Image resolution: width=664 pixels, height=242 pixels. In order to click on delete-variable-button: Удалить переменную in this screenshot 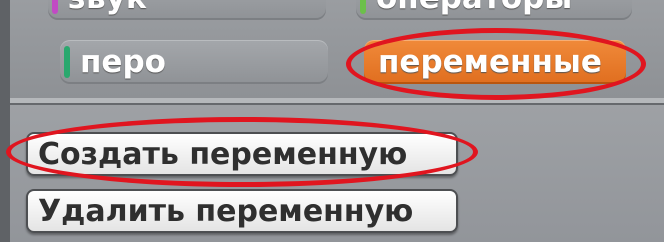, I will do `click(242, 211)`.